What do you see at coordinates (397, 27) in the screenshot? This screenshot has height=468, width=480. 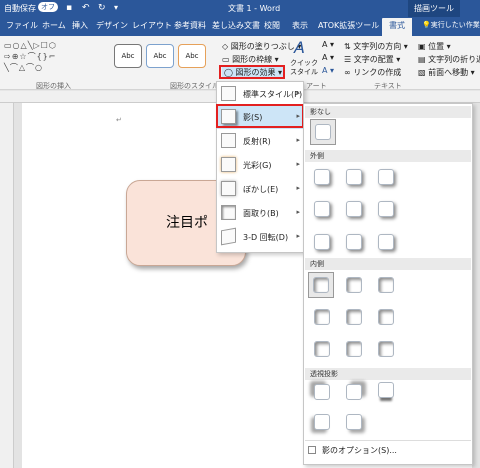 I see `tab-format: 書式` at bounding box center [397, 27].